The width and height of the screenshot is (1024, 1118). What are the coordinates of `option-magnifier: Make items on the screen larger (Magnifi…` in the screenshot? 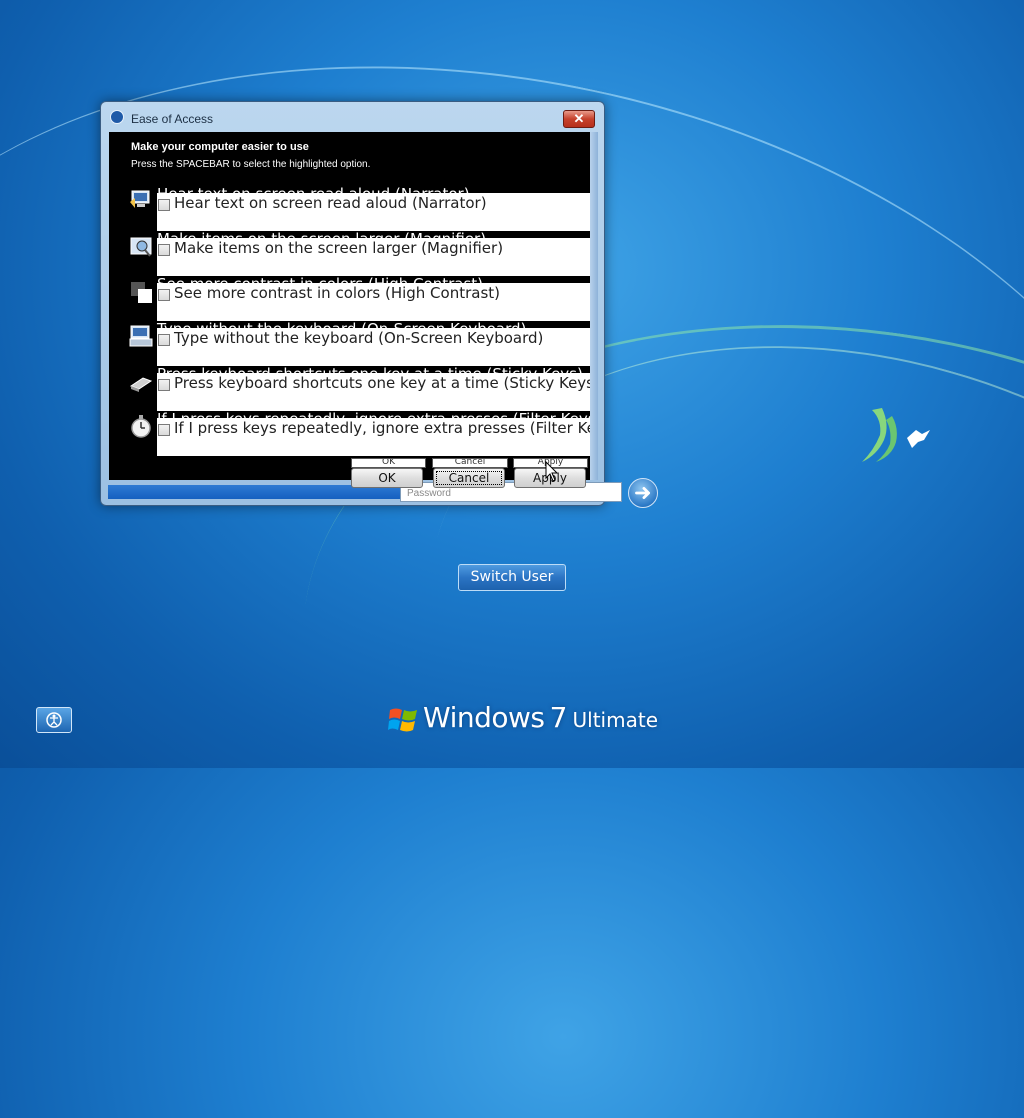 It's located at (377, 257).